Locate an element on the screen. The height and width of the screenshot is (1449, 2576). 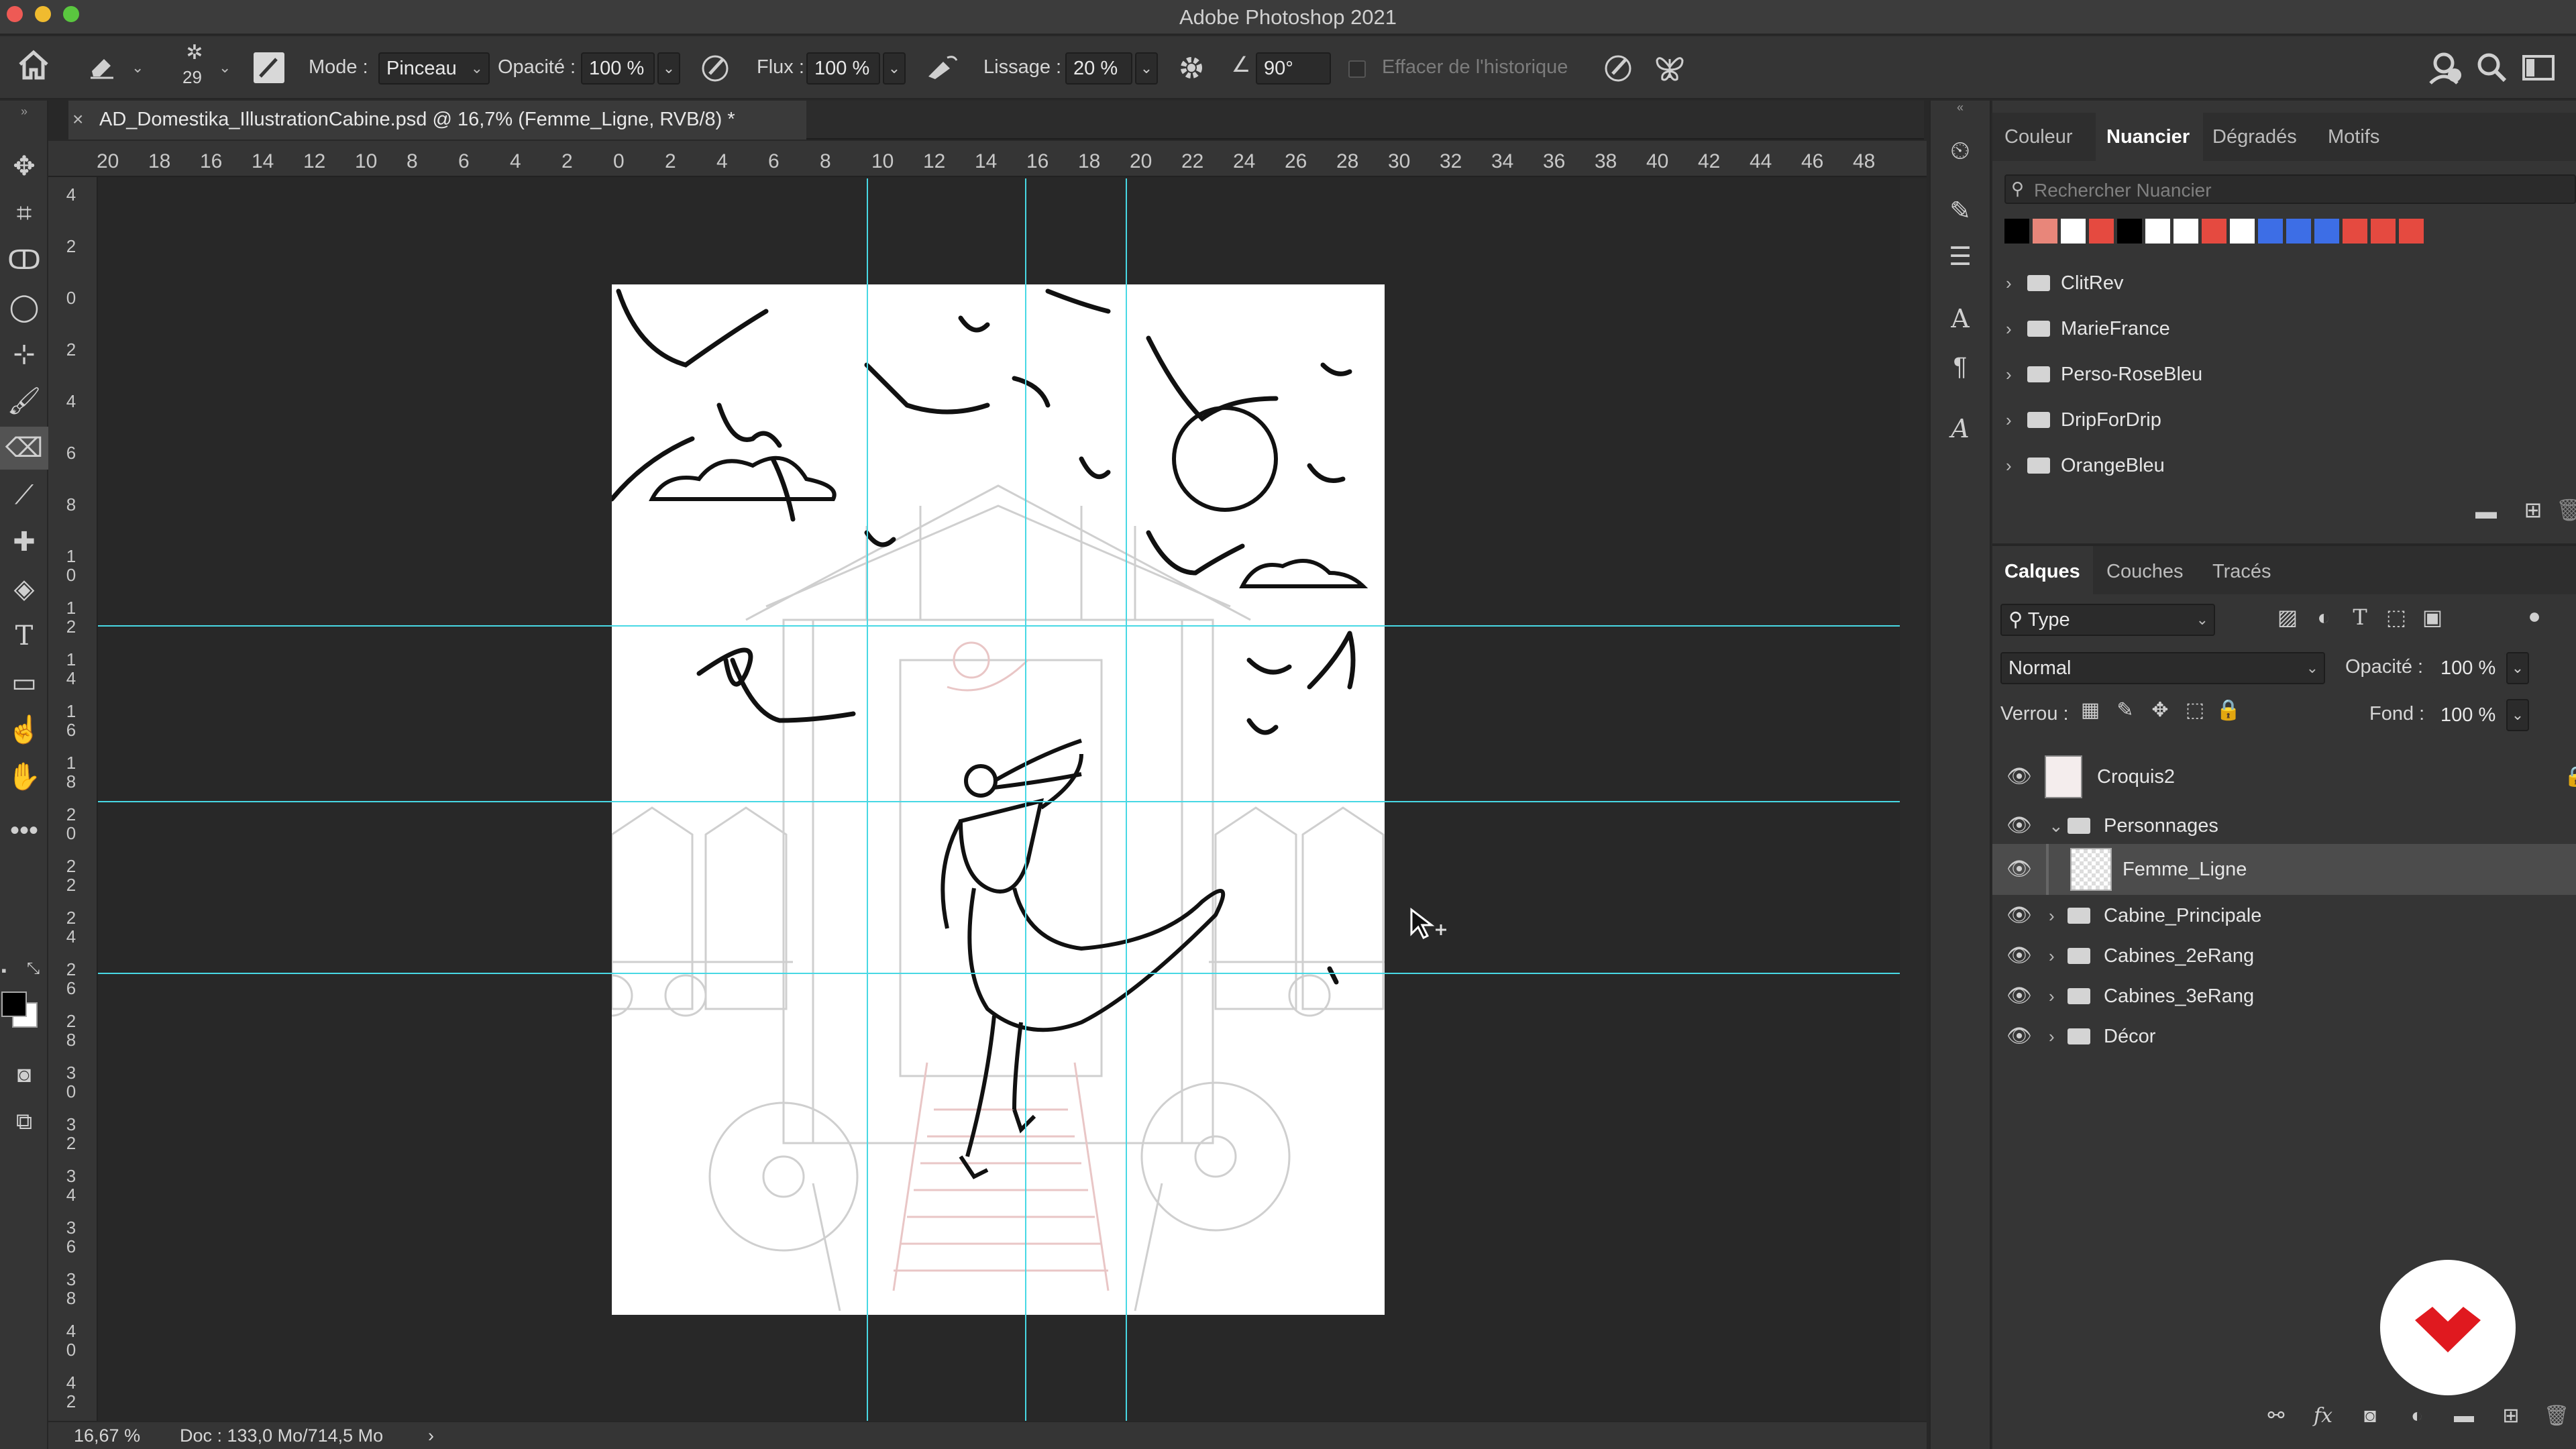
swatch-folder-item: › ClitRev is located at coordinates (2284, 283).